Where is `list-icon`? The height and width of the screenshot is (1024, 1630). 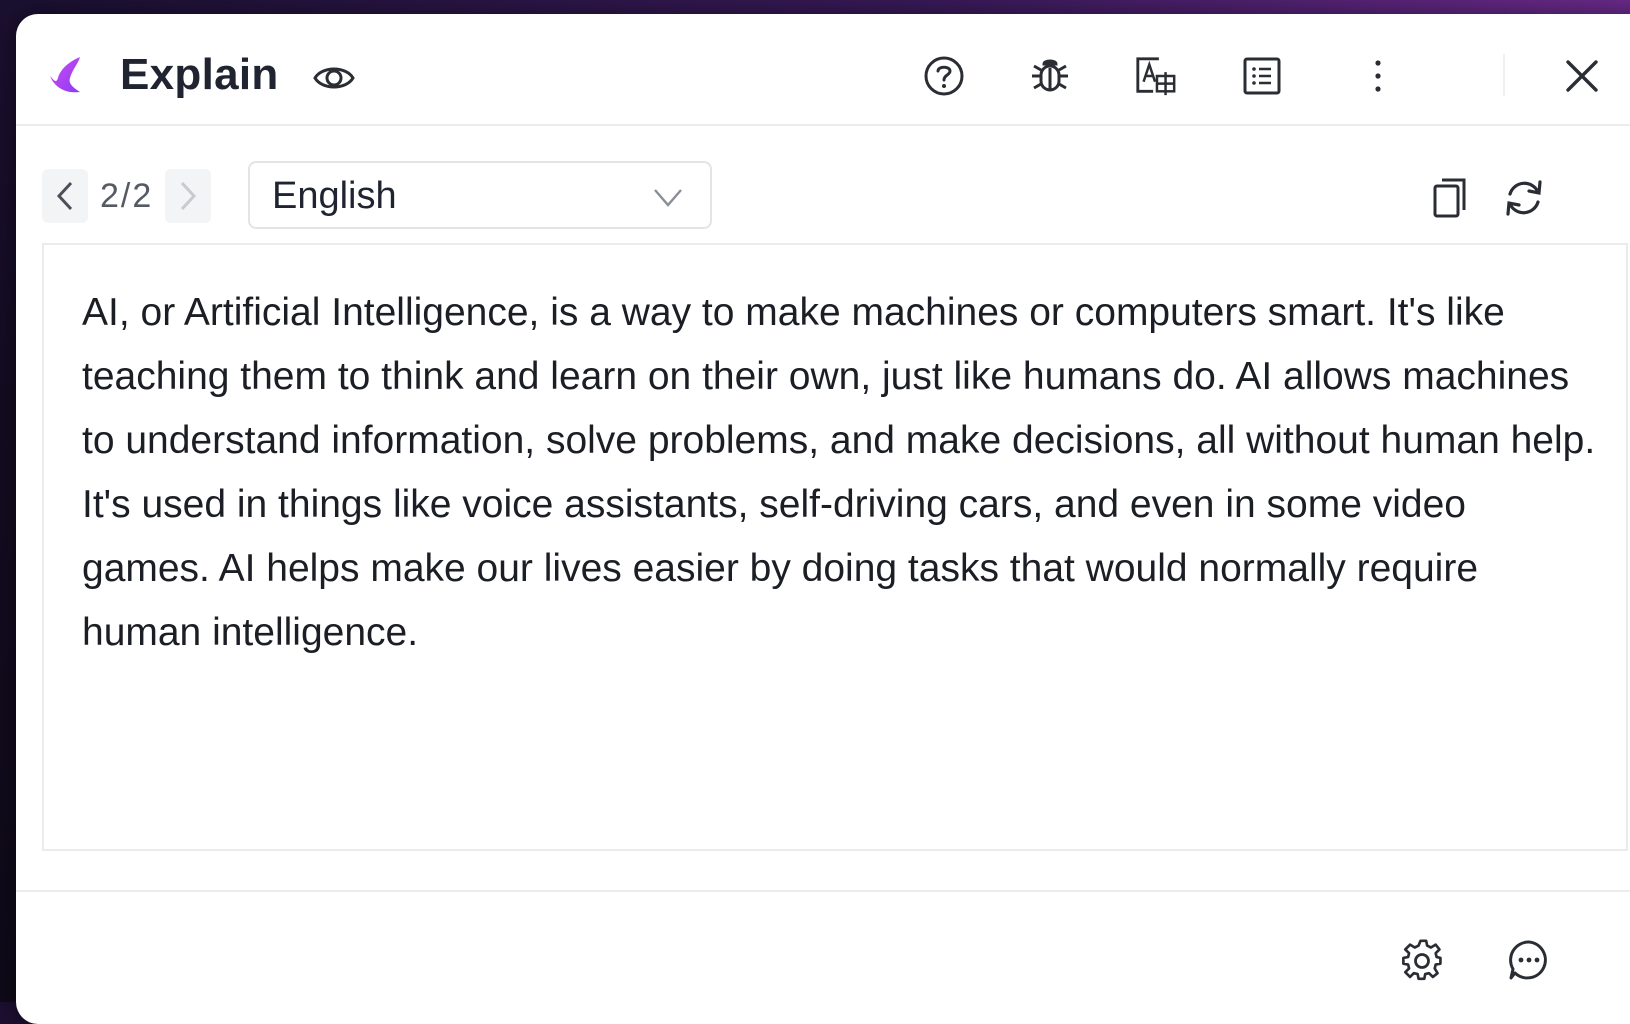
list-icon is located at coordinates (1262, 76).